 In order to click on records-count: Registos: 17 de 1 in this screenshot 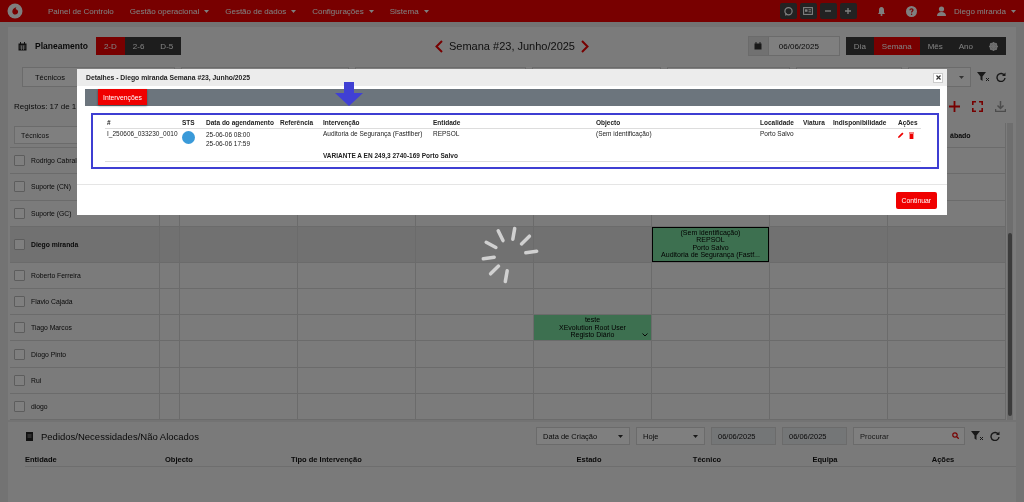, I will do `click(45, 106)`.